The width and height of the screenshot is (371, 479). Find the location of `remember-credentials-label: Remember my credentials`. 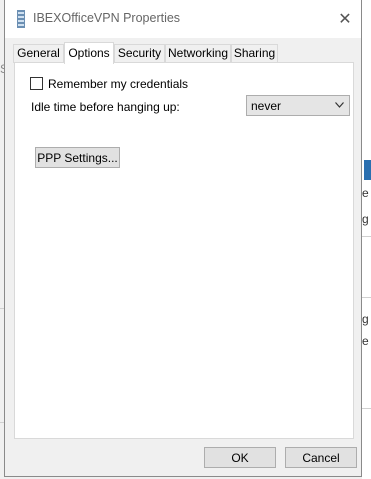

remember-credentials-label: Remember my credentials is located at coordinates (118, 84).